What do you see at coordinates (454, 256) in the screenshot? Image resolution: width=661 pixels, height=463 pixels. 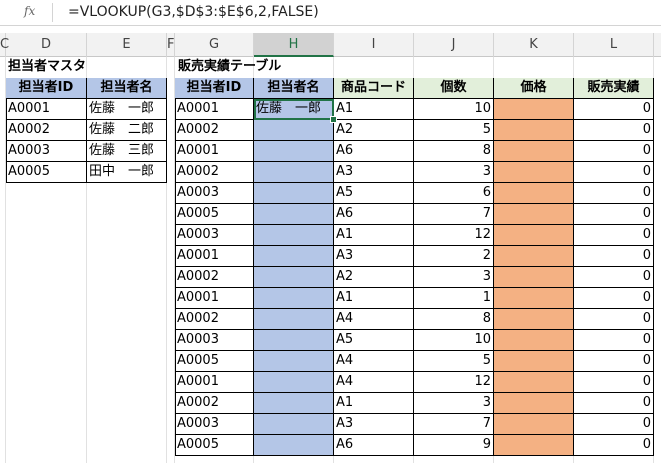 I see `sales-table-cell: 2` at bounding box center [454, 256].